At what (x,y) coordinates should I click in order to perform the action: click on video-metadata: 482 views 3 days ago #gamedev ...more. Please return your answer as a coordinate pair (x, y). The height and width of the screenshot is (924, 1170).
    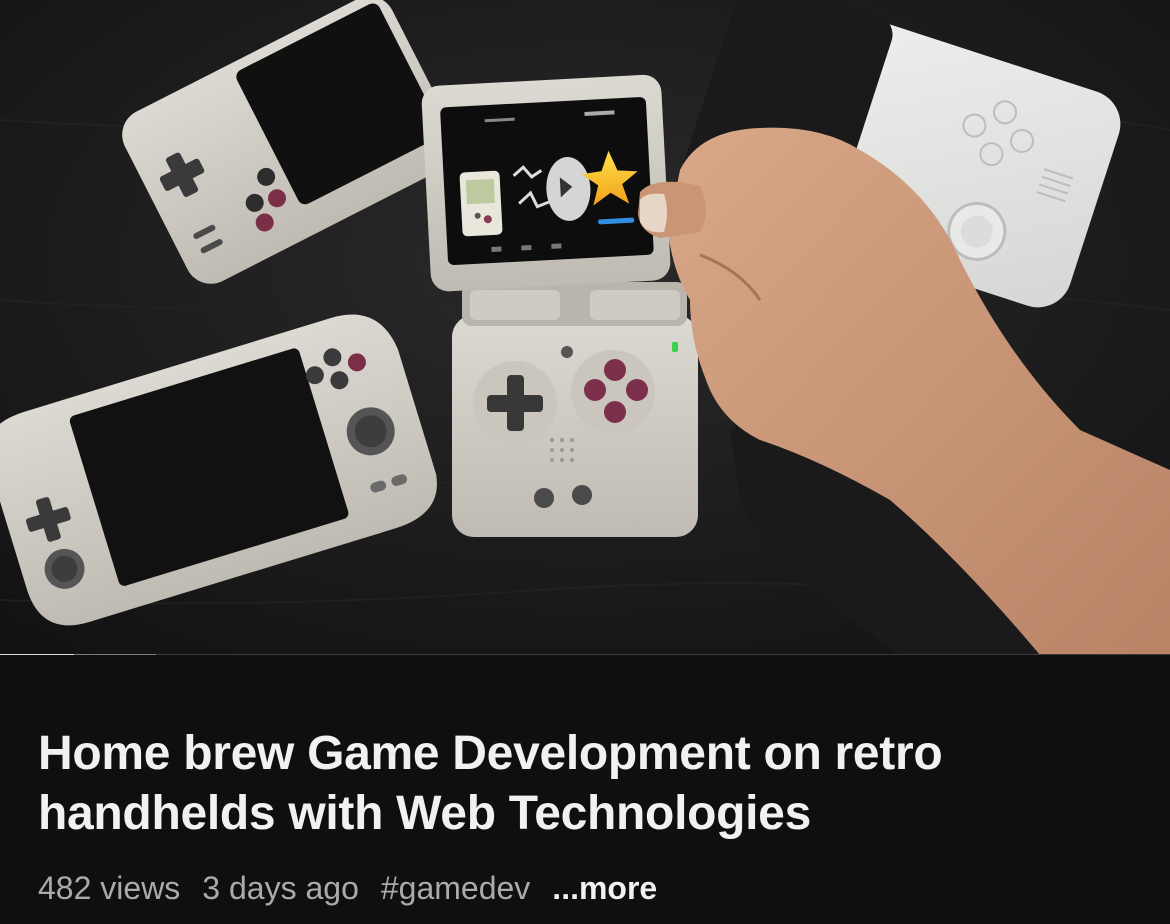
    Looking at the image, I should click on (347, 888).